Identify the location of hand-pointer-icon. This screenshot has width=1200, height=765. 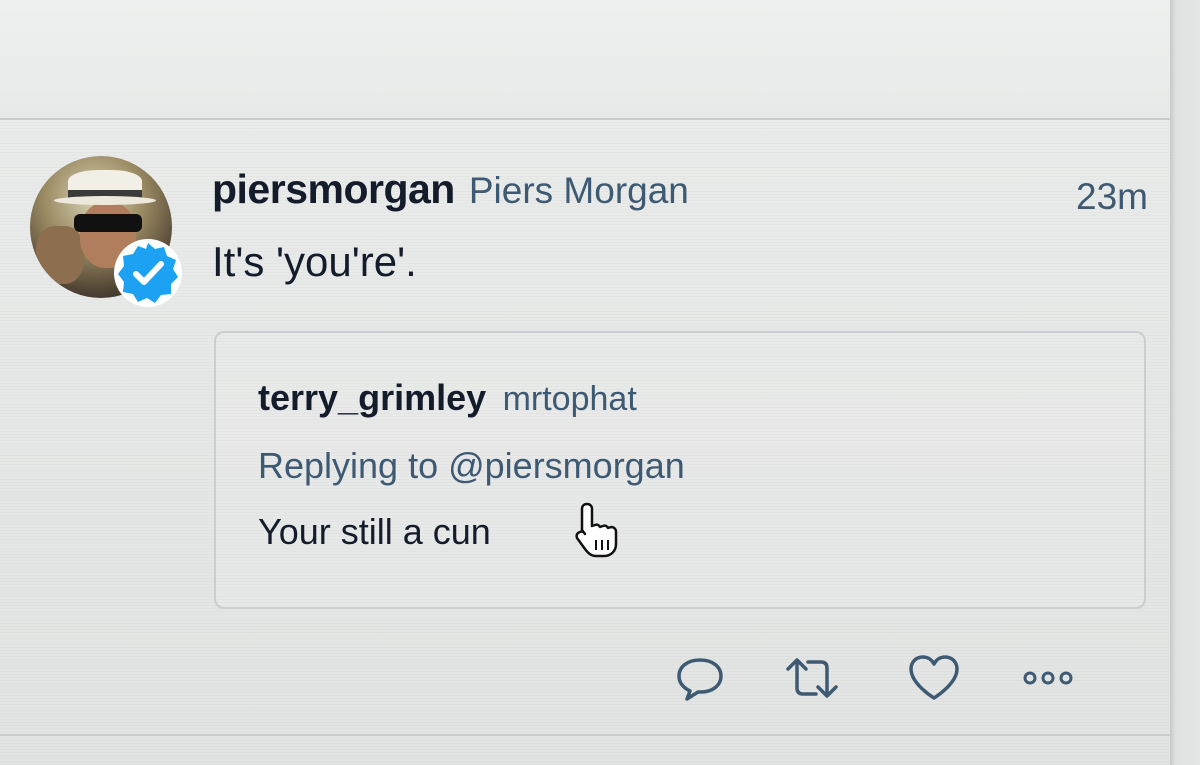
(596, 530).